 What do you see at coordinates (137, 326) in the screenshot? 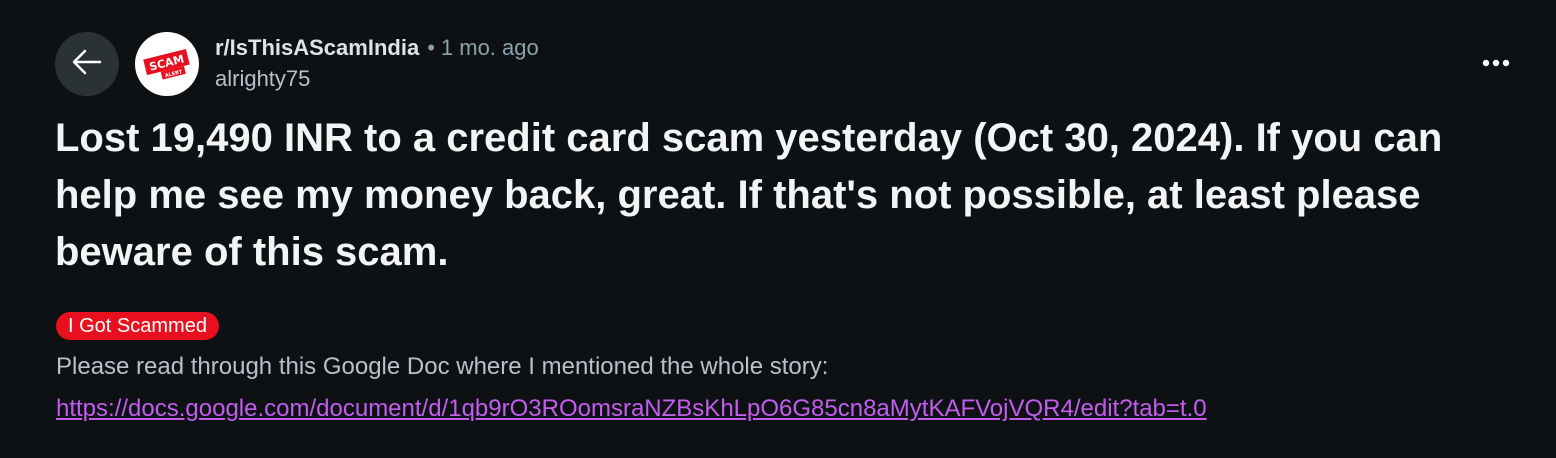
I see `post-flair: I Got Scammed` at bounding box center [137, 326].